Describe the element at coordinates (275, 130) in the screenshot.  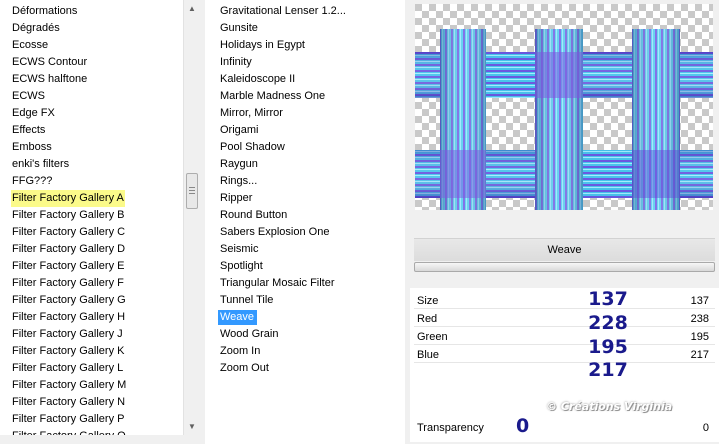
I see `filter-list-item: Origami` at that location.